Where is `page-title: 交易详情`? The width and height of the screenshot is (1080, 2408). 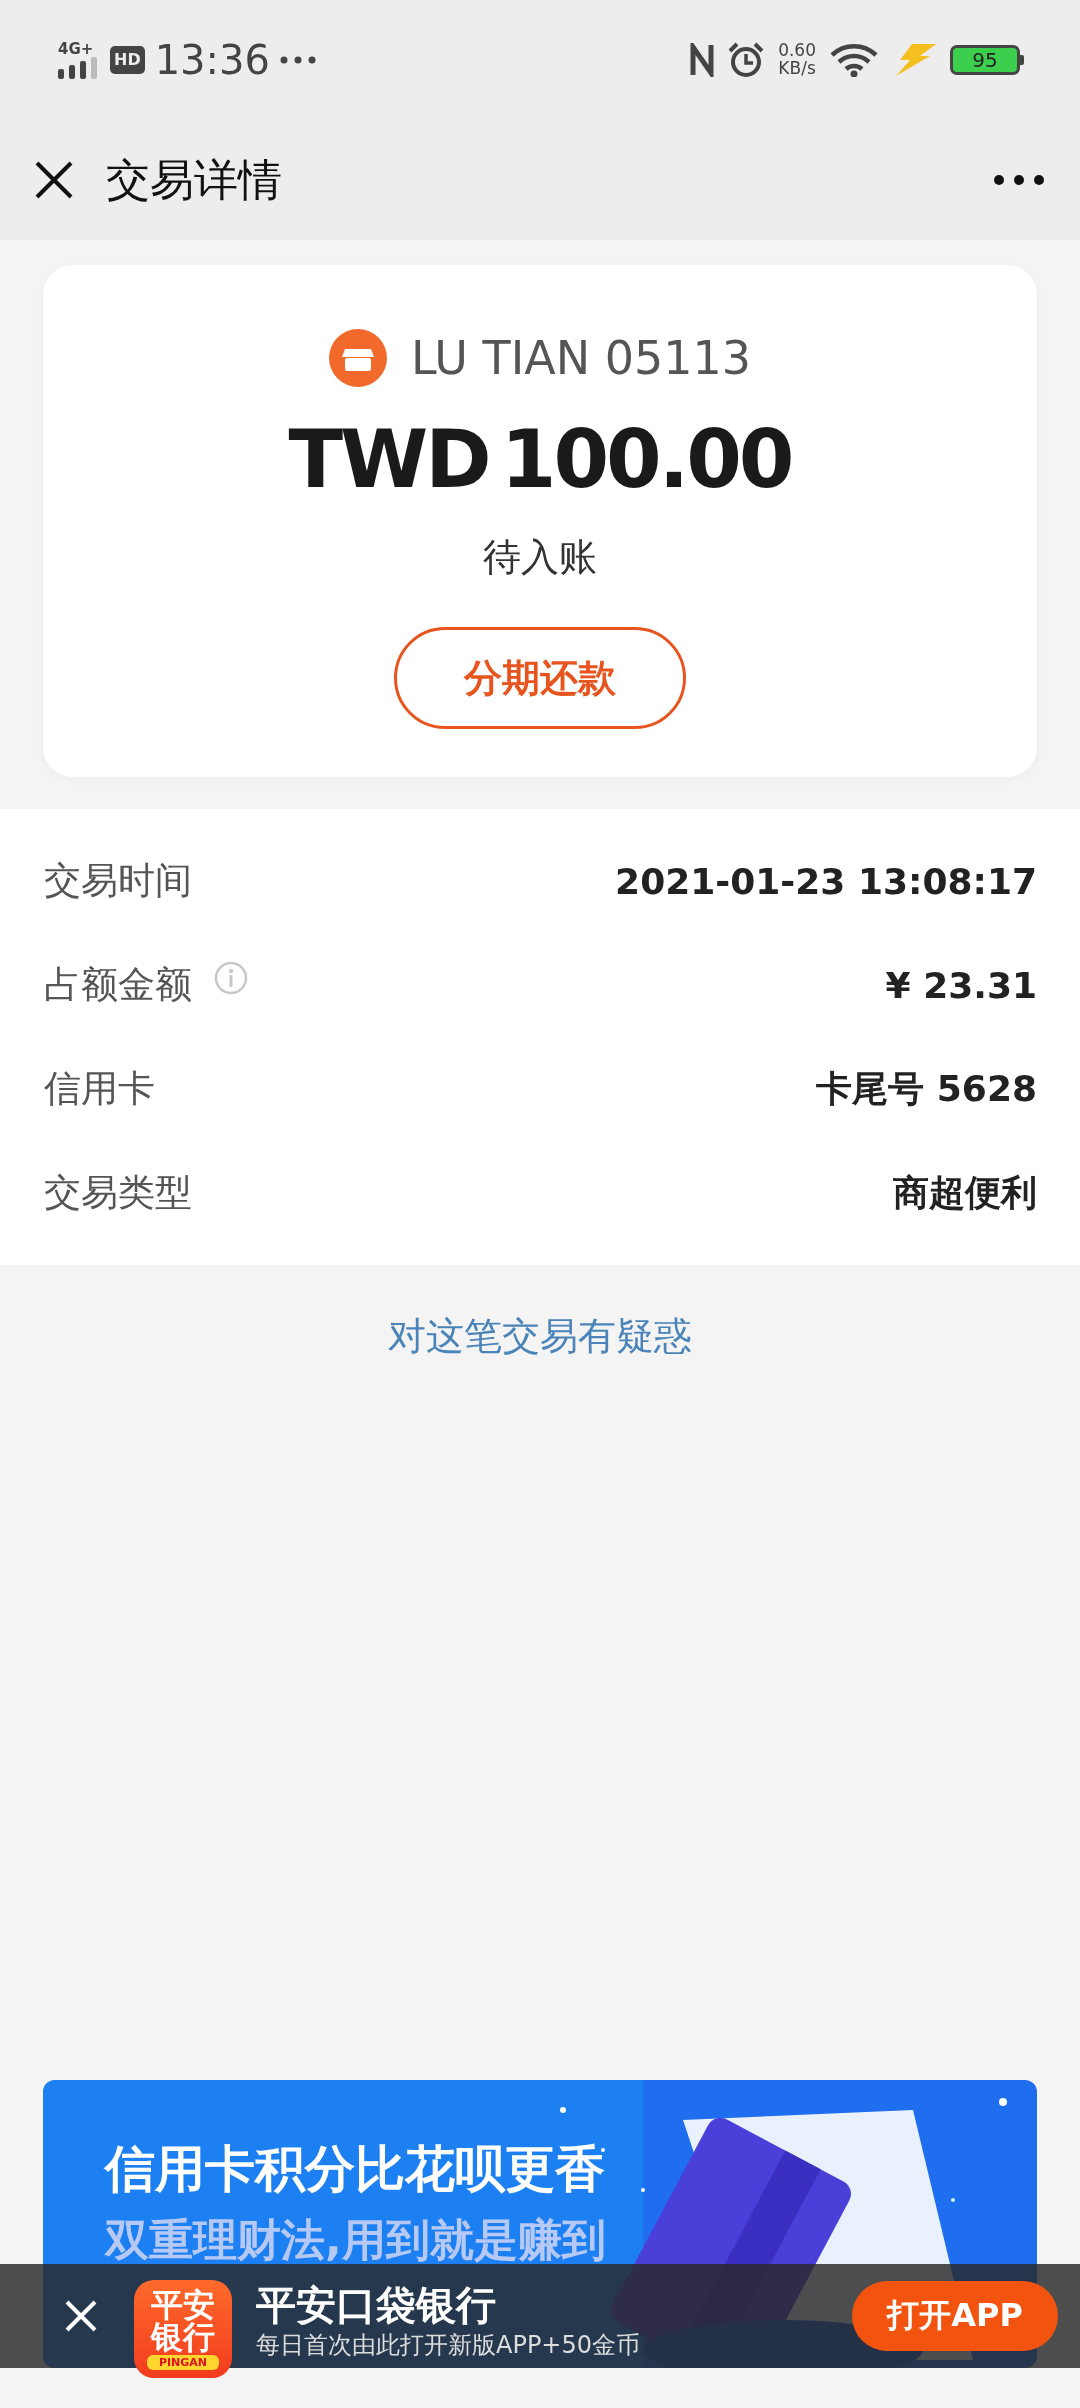 page-title: 交易详情 is located at coordinates (194, 179).